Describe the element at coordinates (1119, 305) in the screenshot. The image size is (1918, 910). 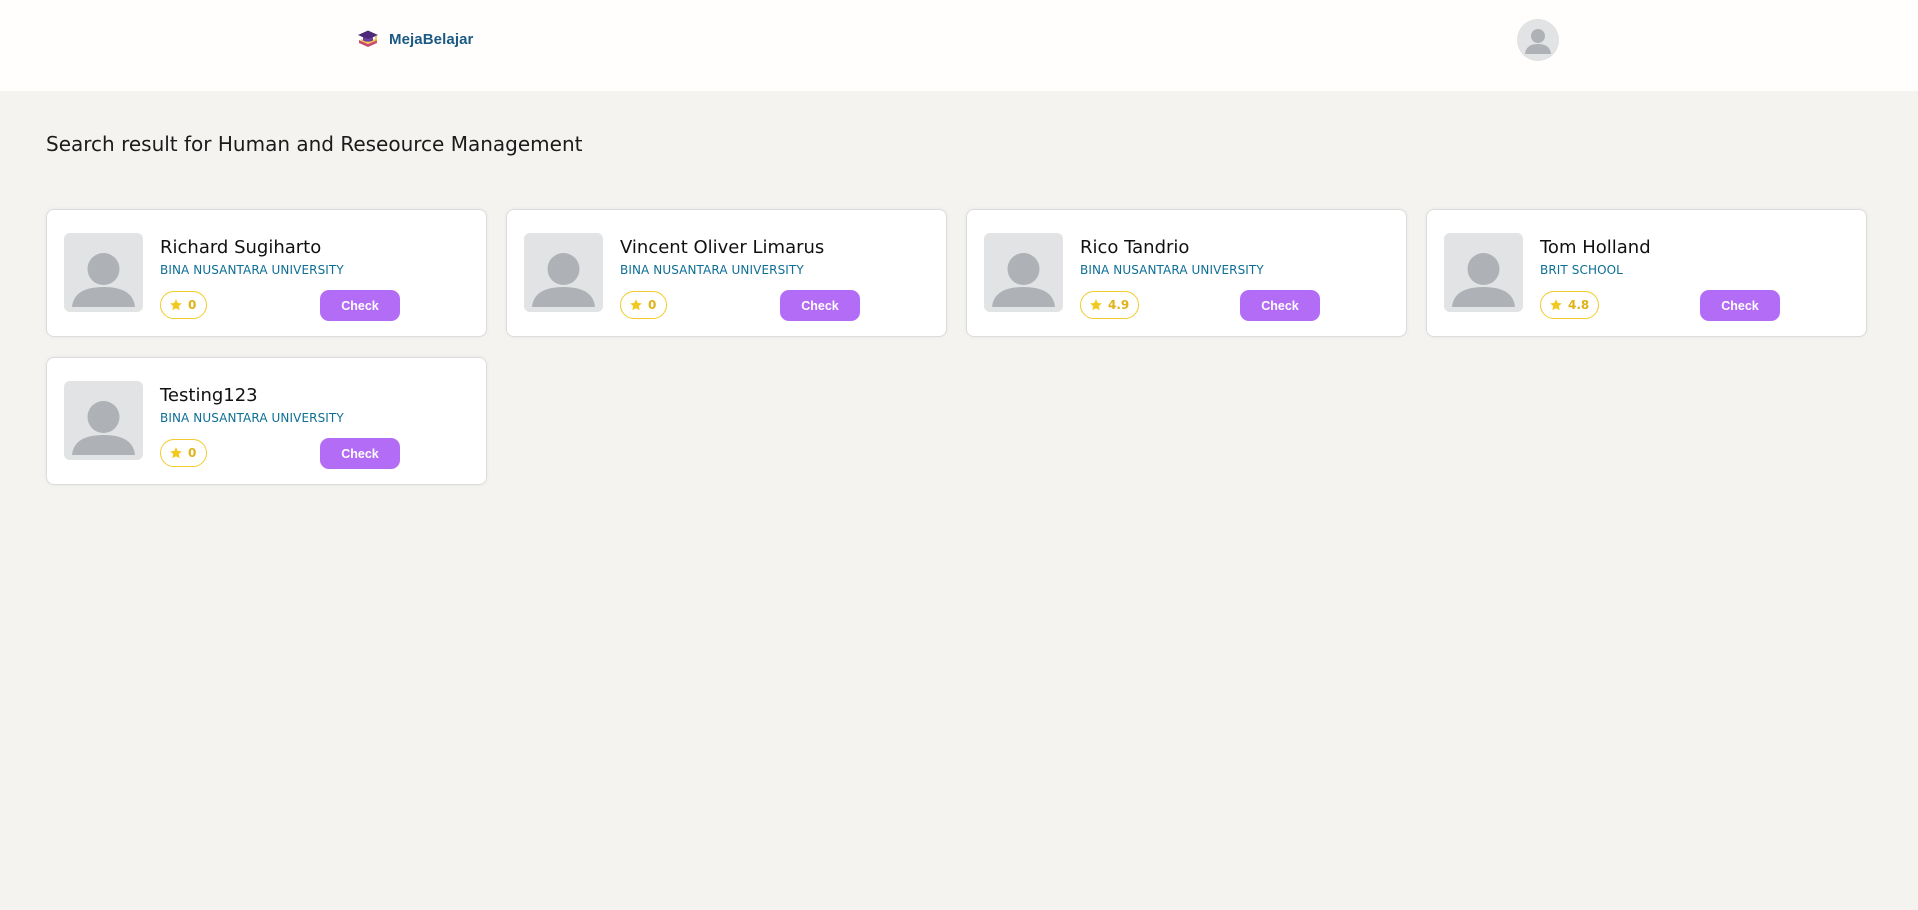
I see `rating-value: 4.9` at that location.